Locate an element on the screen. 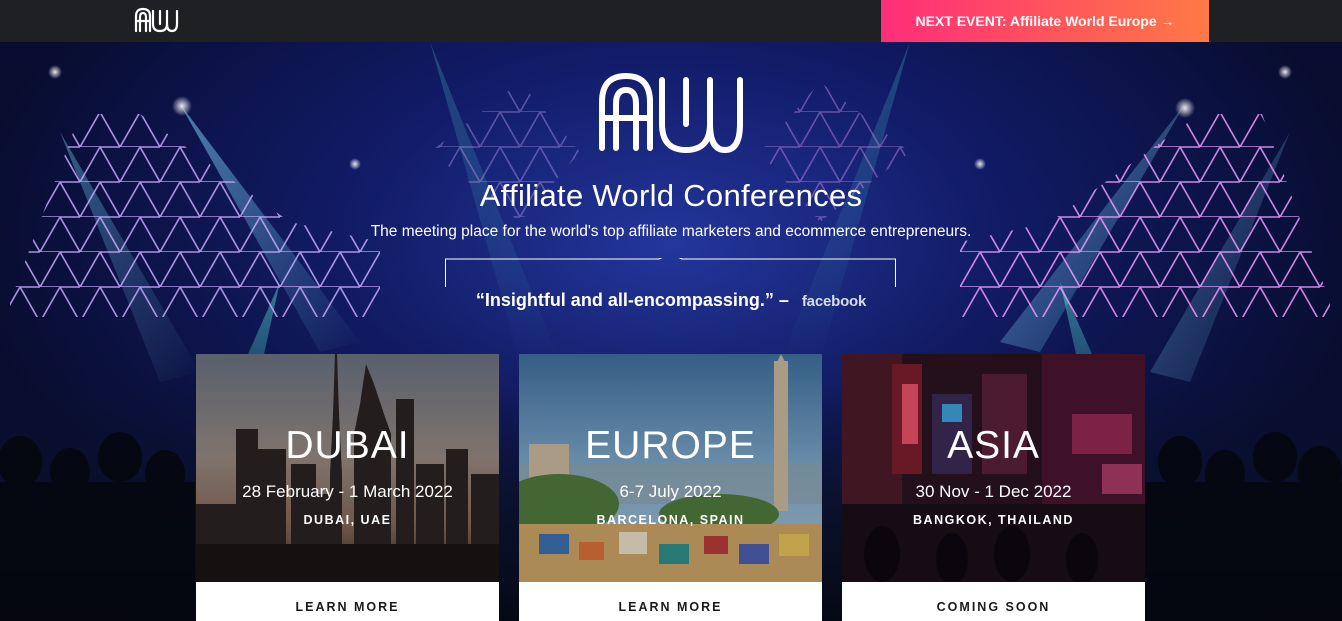  event-date: 28 February - 1 March 2022 is located at coordinates (347, 491).